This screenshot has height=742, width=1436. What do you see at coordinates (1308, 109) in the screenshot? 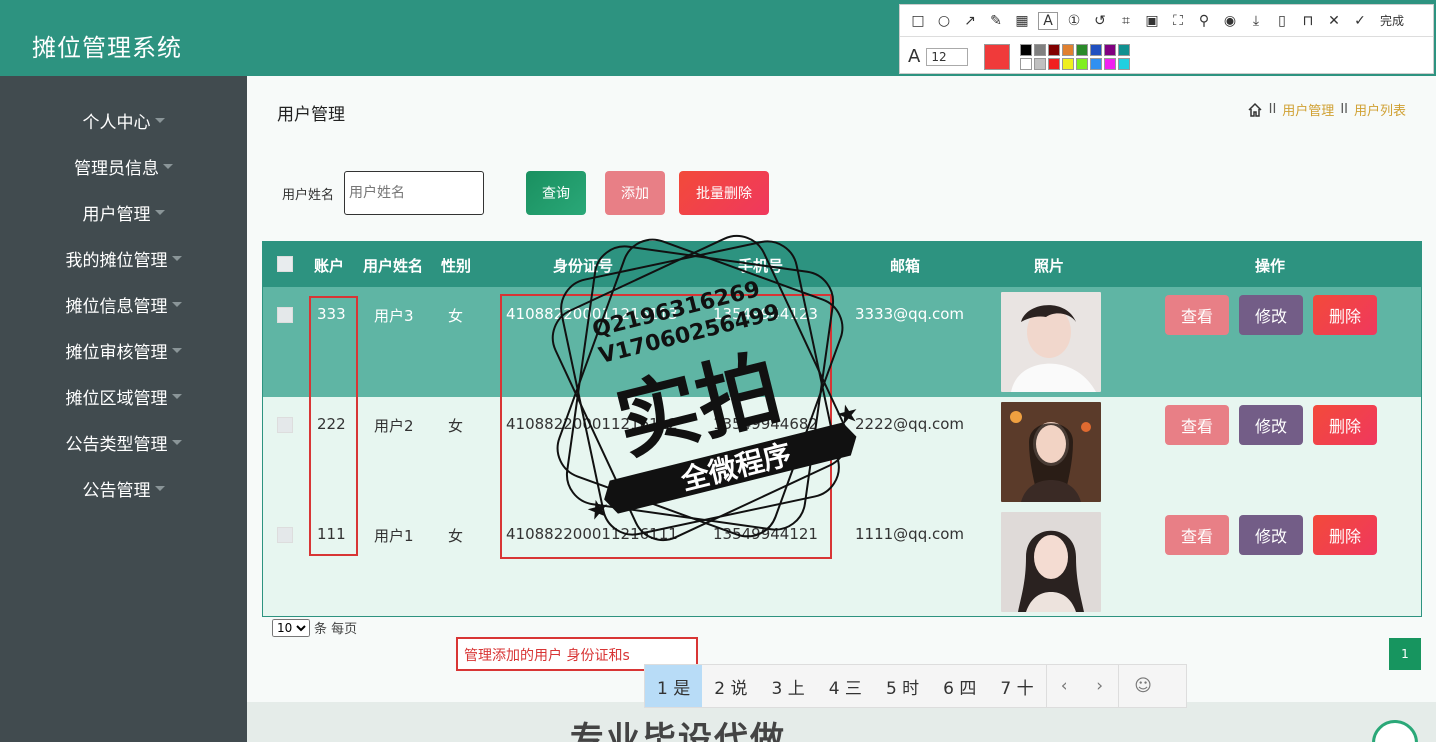
I see `breadcrumb-user-management: 用户管理` at bounding box center [1308, 109].